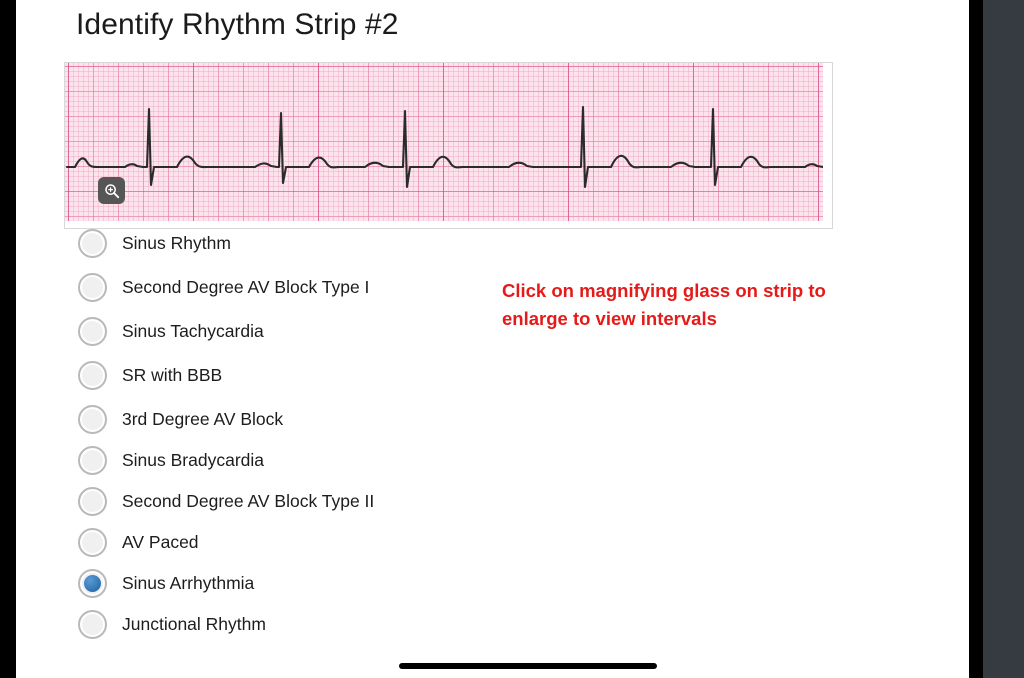 The image size is (1024, 678). Describe the element at coordinates (8, 339) in the screenshot. I see `device-bezel-left` at that location.